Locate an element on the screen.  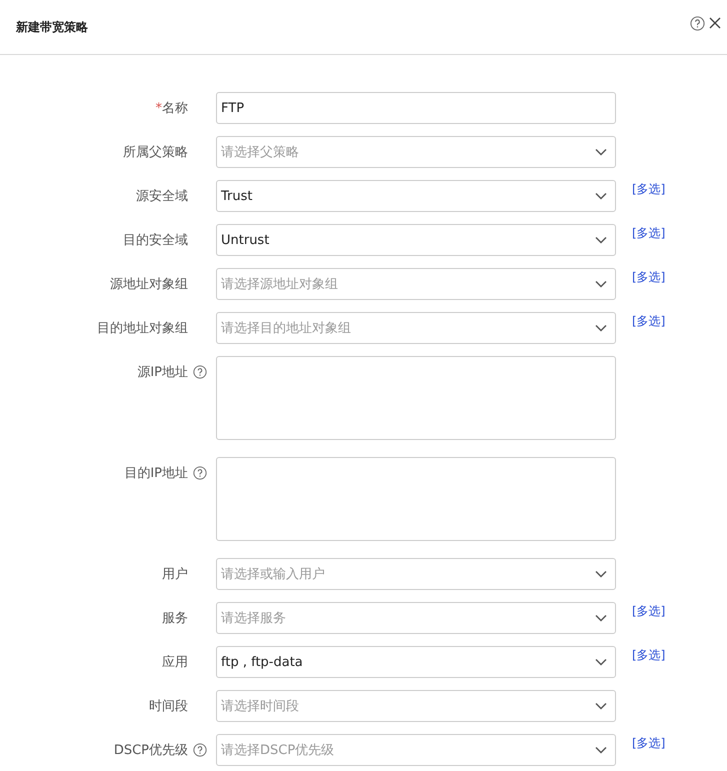
close-icon is located at coordinates (715, 23).